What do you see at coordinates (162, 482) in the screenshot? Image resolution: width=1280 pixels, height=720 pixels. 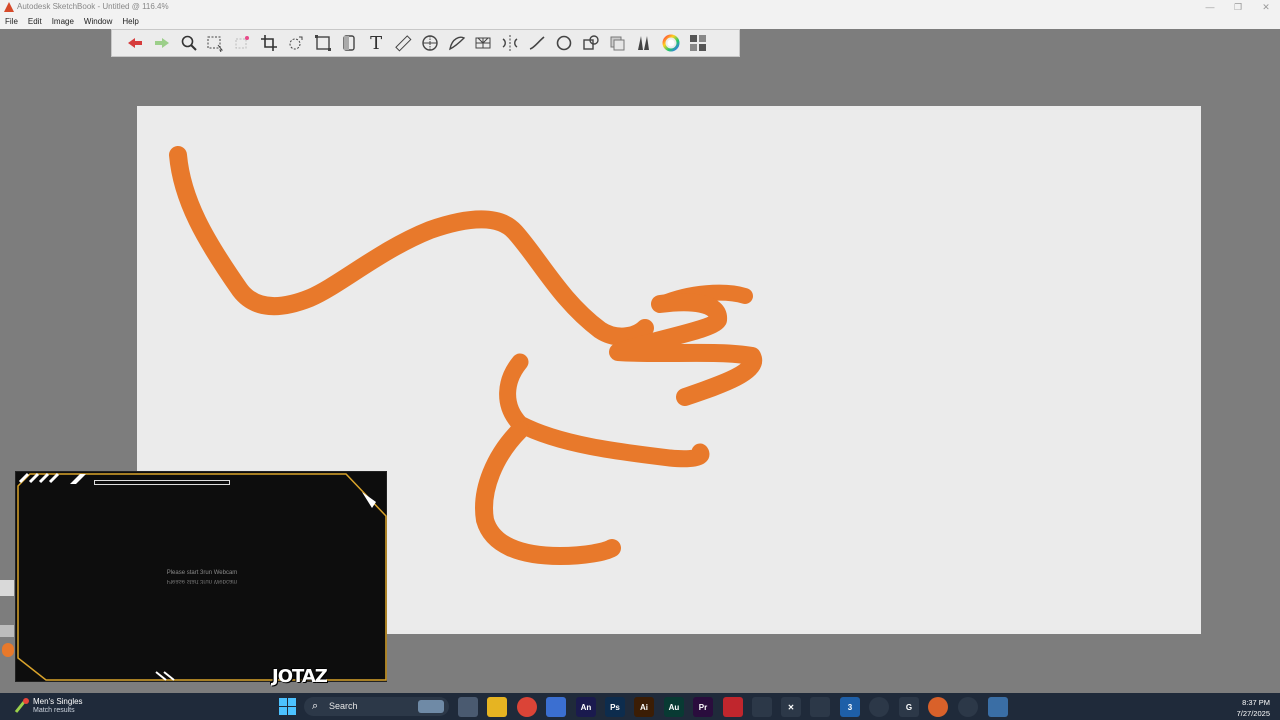 I see `webcam-title-bar` at bounding box center [162, 482].